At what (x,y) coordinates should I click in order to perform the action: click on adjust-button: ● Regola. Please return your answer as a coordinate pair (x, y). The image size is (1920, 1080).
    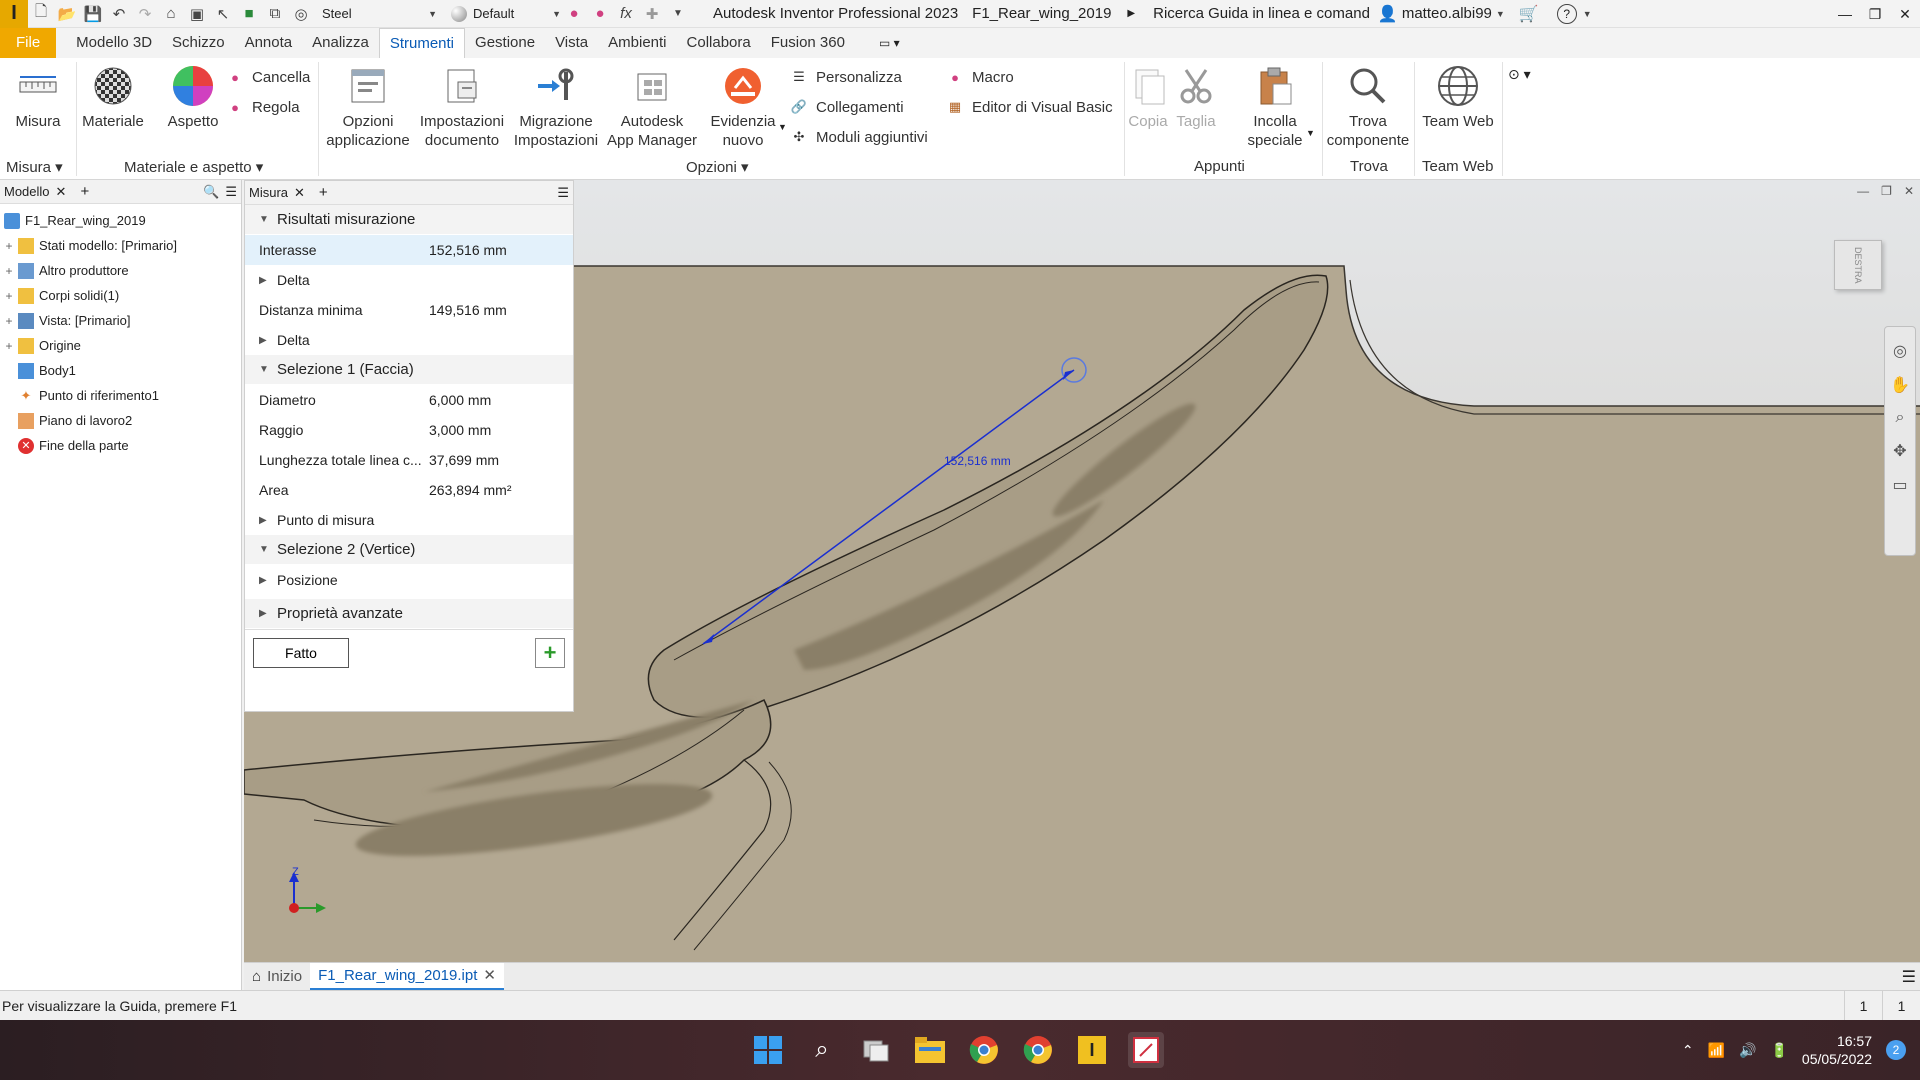
    Looking at the image, I should click on (262, 107).